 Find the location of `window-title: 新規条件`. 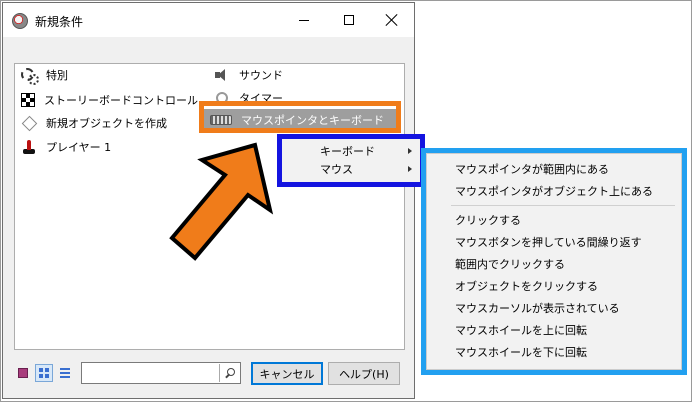

window-title: 新規条件 is located at coordinates (59, 22).